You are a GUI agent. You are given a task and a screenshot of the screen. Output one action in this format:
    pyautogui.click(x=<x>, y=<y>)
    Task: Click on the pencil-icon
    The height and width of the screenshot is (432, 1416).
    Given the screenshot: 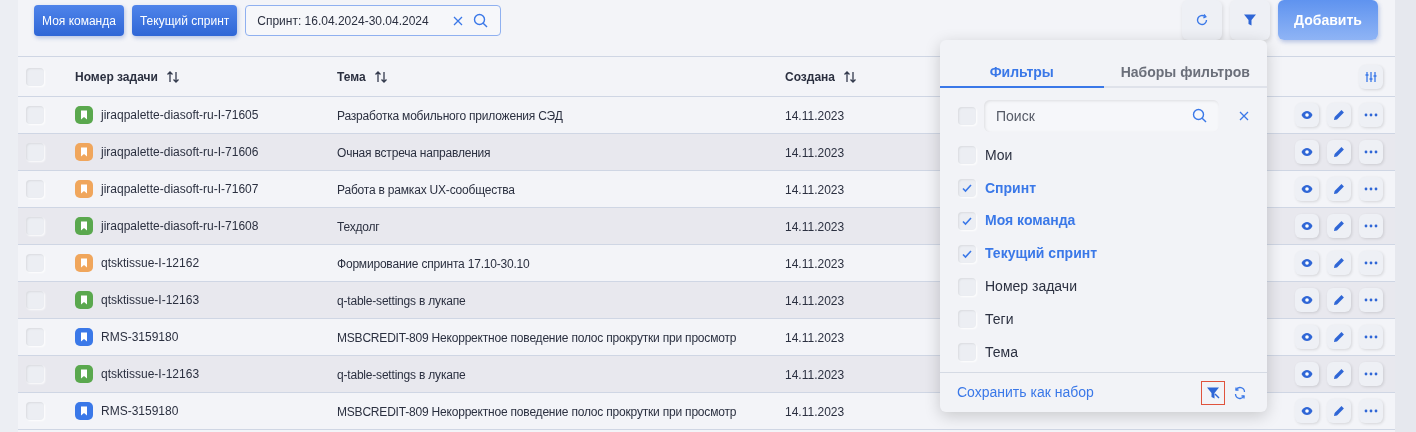 What is the action you would take?
    pyautogui.click(x=1339, y=337)
    